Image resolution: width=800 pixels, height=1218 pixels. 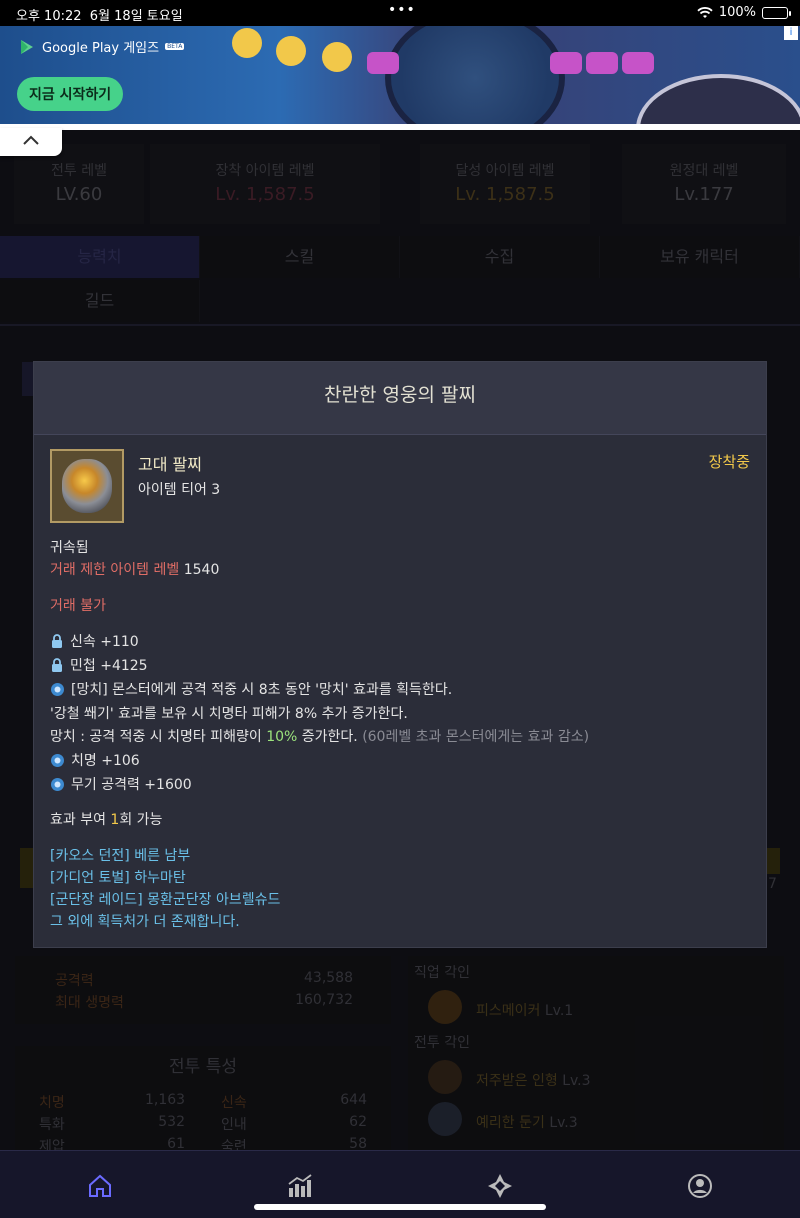 What do you see at coordinates (400, 398) in the screenshot?
I see `modal-title: 찬란한 영웅의 팔찌` at bounding box center [400, 398].